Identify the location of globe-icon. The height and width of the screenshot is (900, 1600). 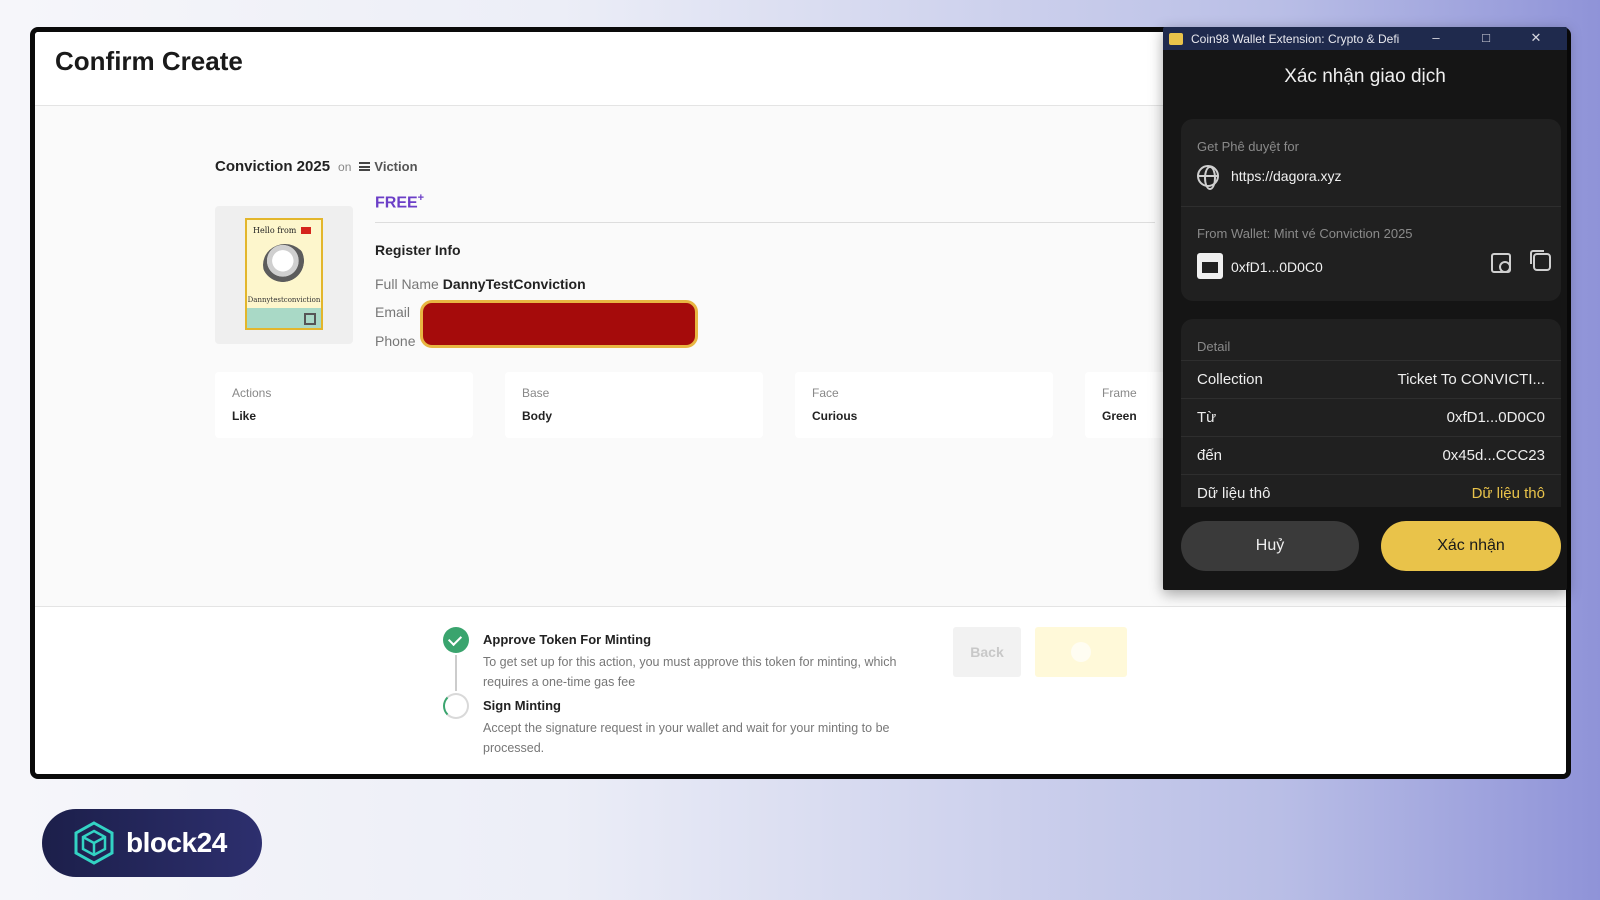
(1208, 177).